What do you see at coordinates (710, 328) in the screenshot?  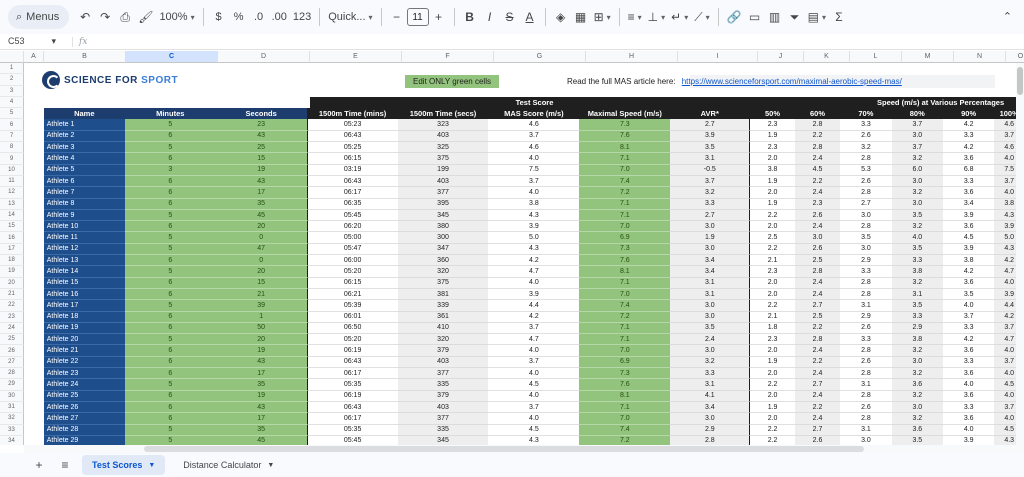 I see `table-cell: 3.5` at bounding box center [710, 328].